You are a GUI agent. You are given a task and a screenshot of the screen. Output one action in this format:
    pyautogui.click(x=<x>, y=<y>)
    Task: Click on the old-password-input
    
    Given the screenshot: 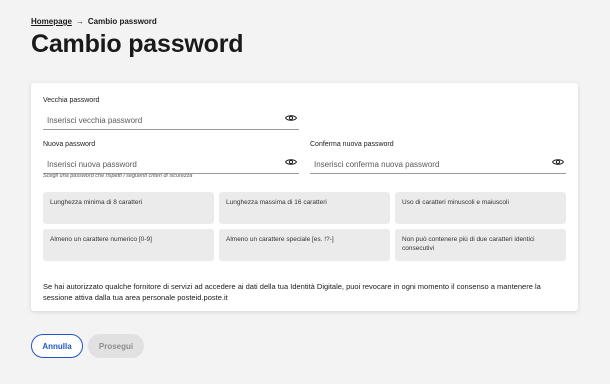 What is the action you would take?
    pyautogui.click(x=145, y=120)
    